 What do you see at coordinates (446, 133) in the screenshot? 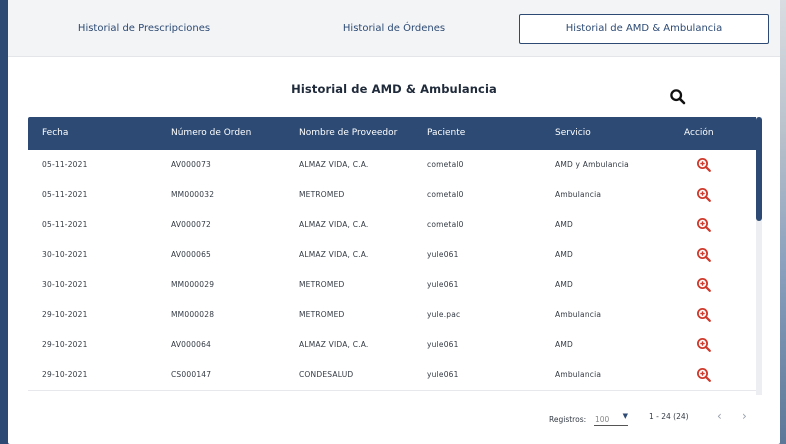
I see `column-paciente: Paciente` at bounding box center [446, 133].